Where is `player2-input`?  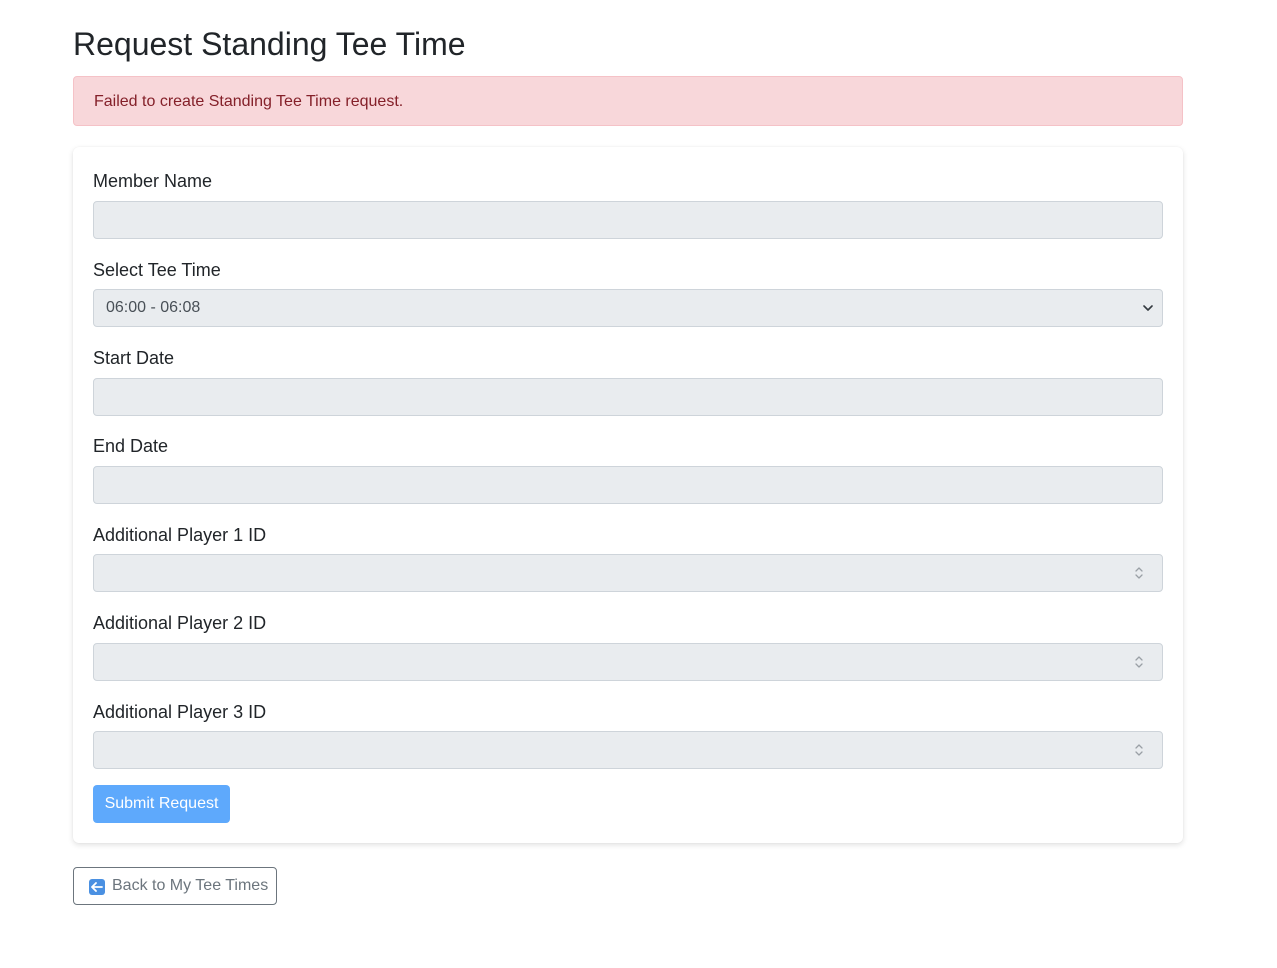
player2-input is located at coordinates (628, 662).